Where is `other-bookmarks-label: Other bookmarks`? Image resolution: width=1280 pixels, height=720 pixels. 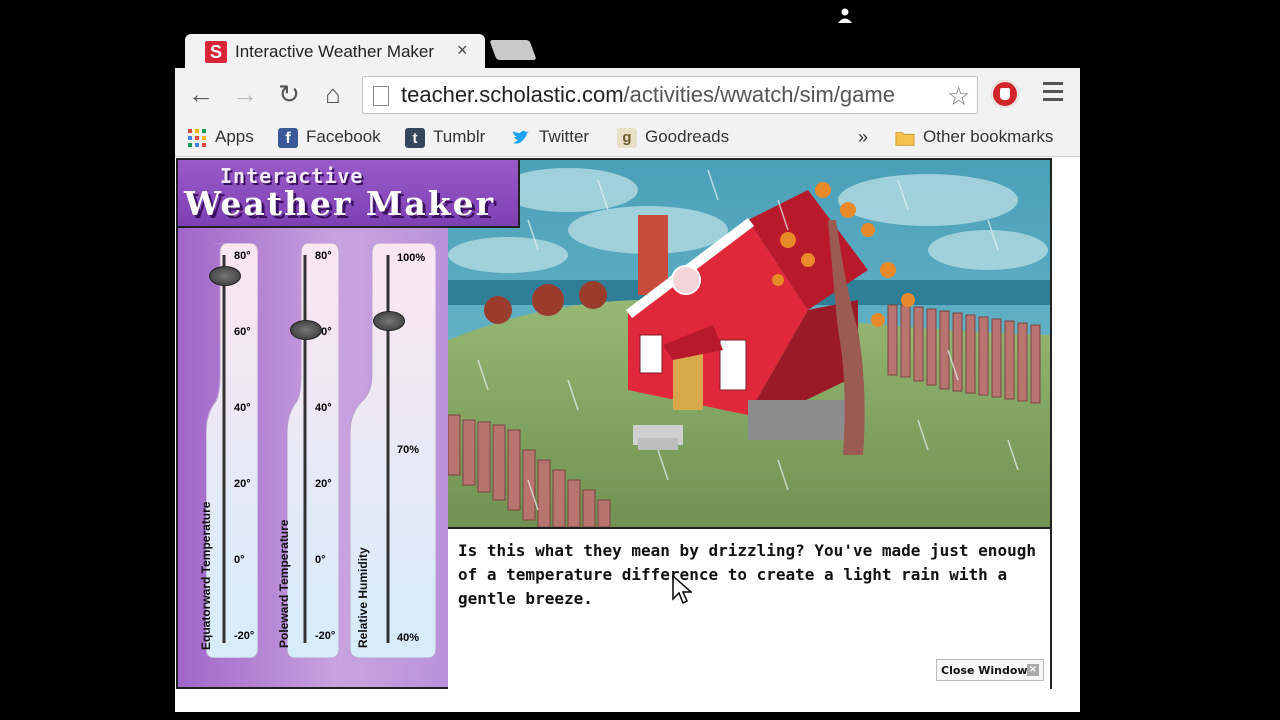 other-bookmarks-label: Other bookmarks is located at coordinates (988, 136).